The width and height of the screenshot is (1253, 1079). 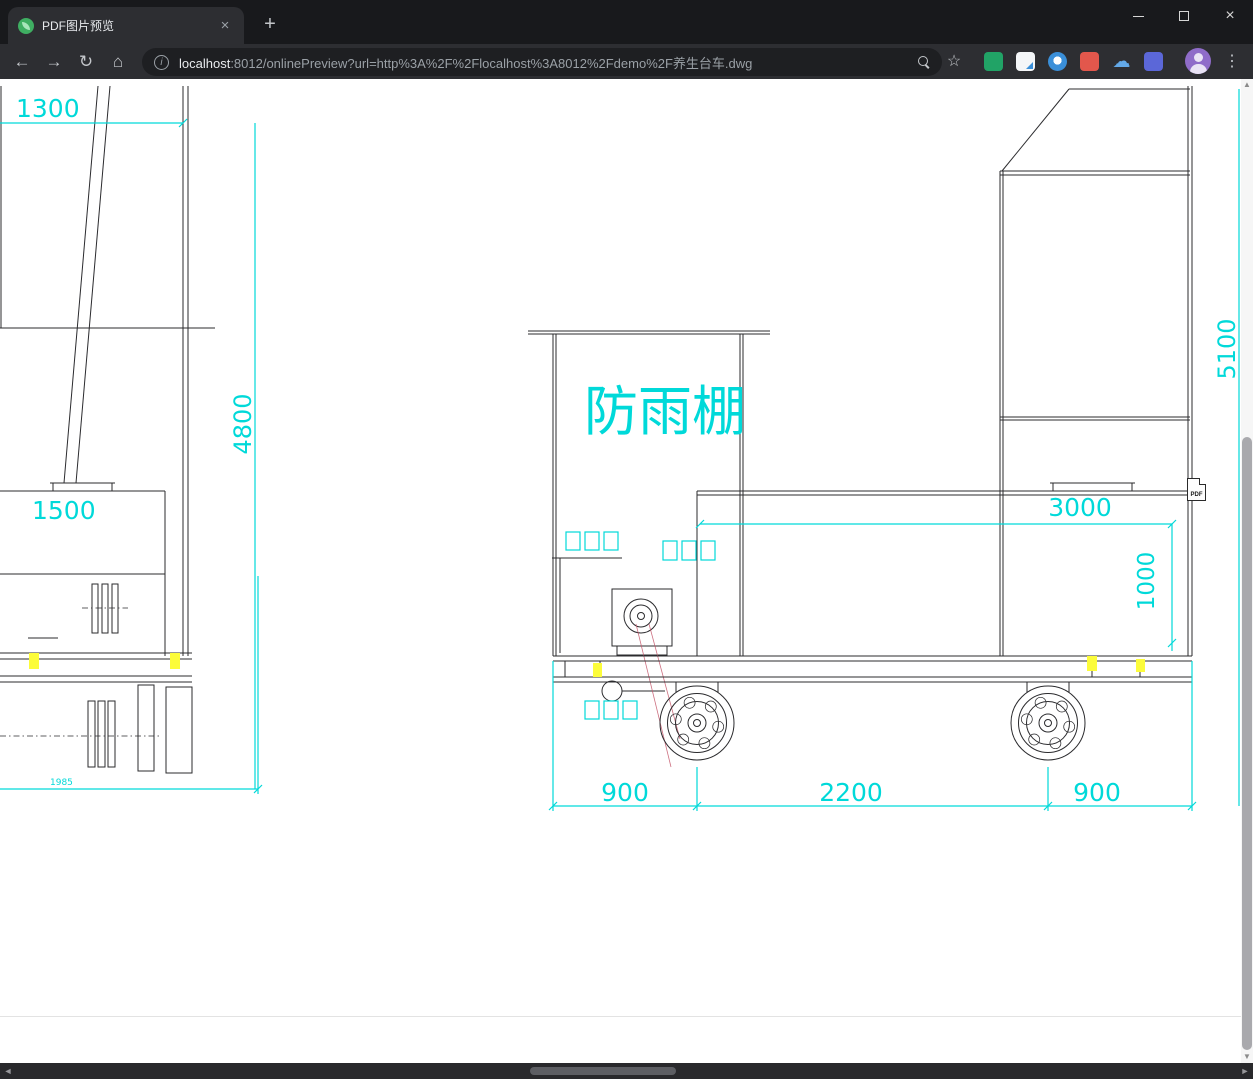 What do you see at coordinates (48, 108) in the screenshot?
I see `dim-label-1300: 1300` at bounding box center [48, 108].